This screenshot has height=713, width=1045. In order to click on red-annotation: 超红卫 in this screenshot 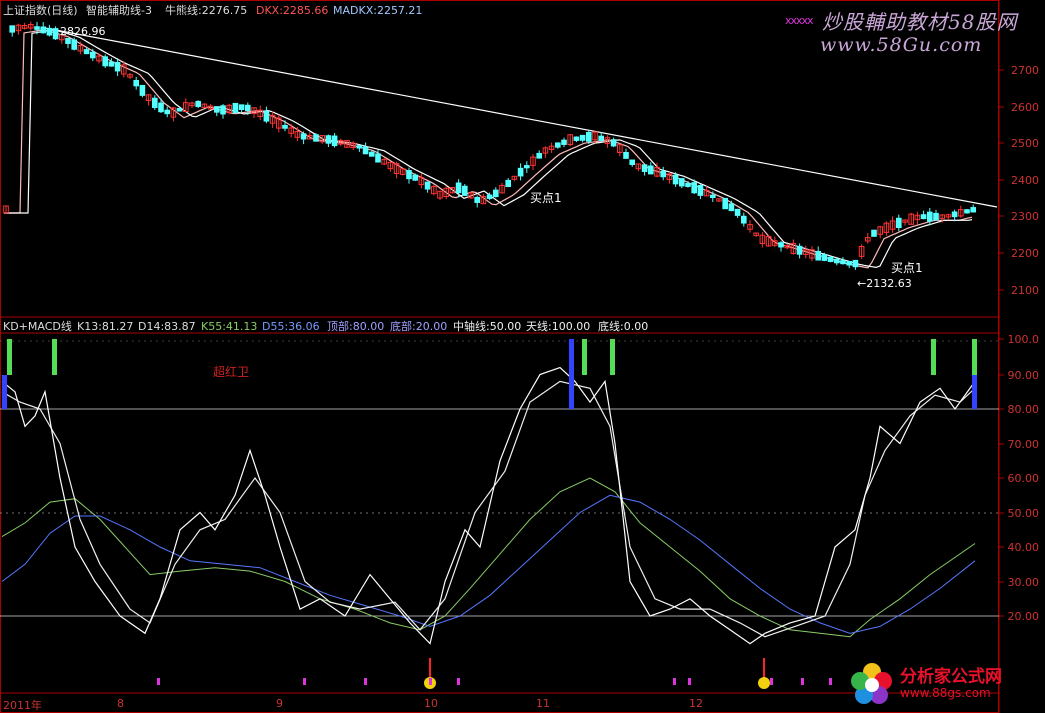, I will do `click(231, 372)`.